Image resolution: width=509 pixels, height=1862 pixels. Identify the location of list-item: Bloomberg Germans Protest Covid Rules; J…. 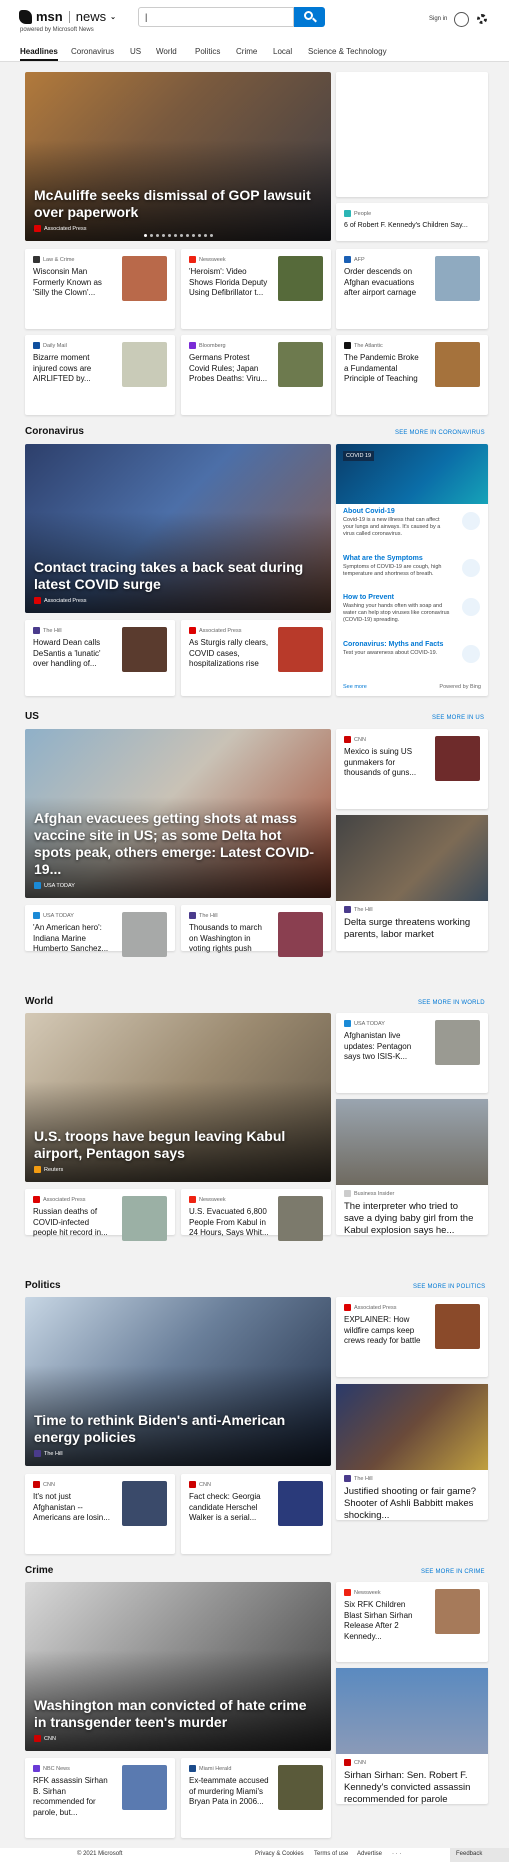
(256, 375).